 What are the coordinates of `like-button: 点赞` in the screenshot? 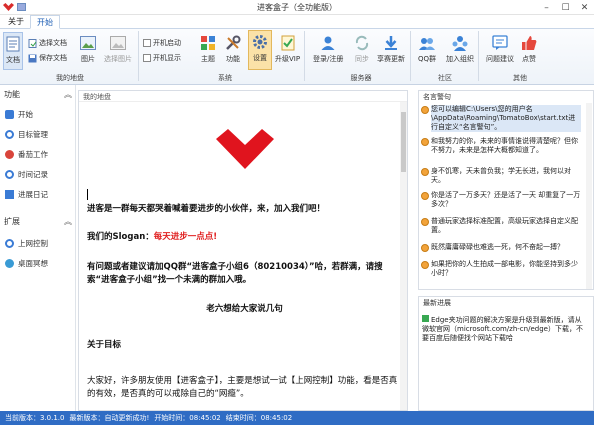 It's located at (529, 49).